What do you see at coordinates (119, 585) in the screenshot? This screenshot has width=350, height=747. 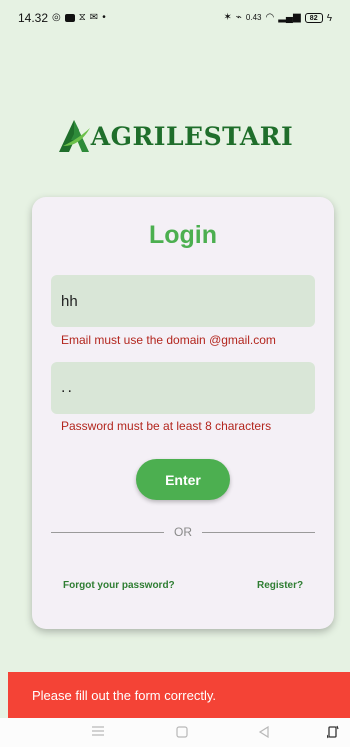 I see `forgot-password-link: Forgot your password?` at bounding box center [119, 585].